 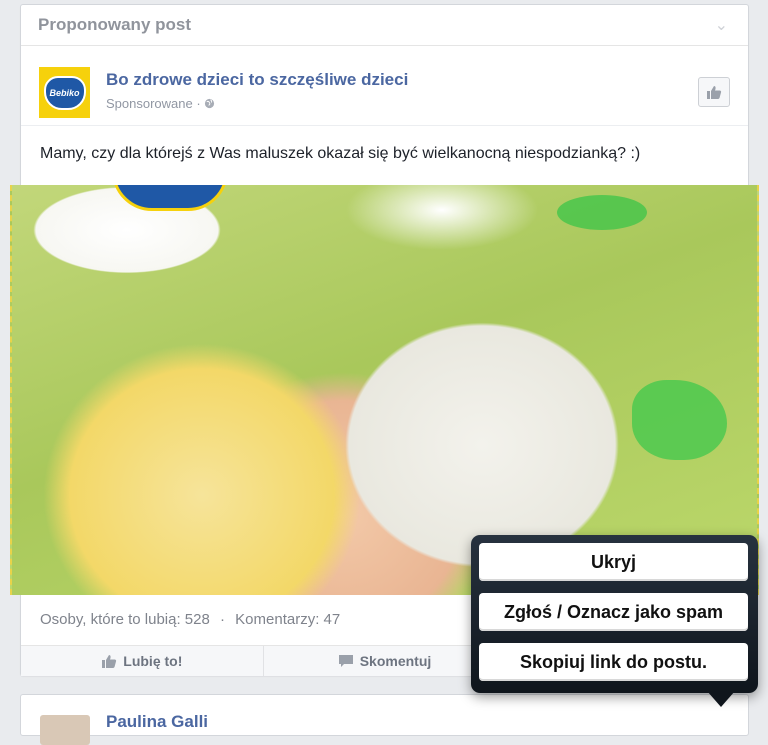 I want to click on card-header-title: Proponowany post, so click(x=114, y=24).